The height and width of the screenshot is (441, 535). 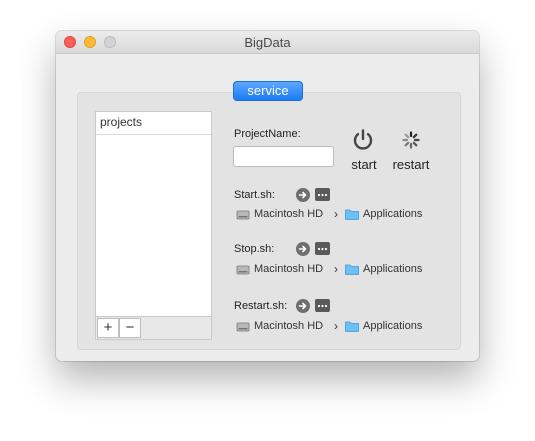 I want to click on start-button-label: start, so click(x=364, y=164).